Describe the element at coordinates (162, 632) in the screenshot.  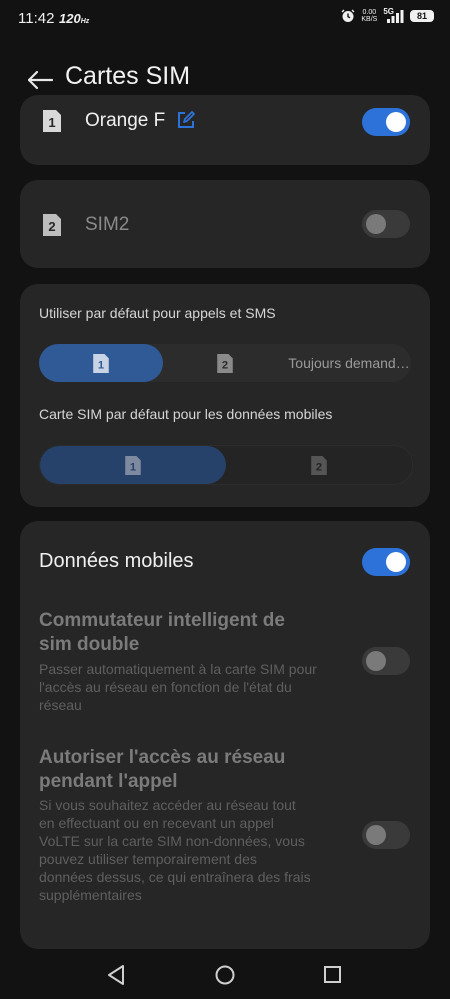
I see `smart-switch-title: Commutateur intelligent de sim double` at that location.